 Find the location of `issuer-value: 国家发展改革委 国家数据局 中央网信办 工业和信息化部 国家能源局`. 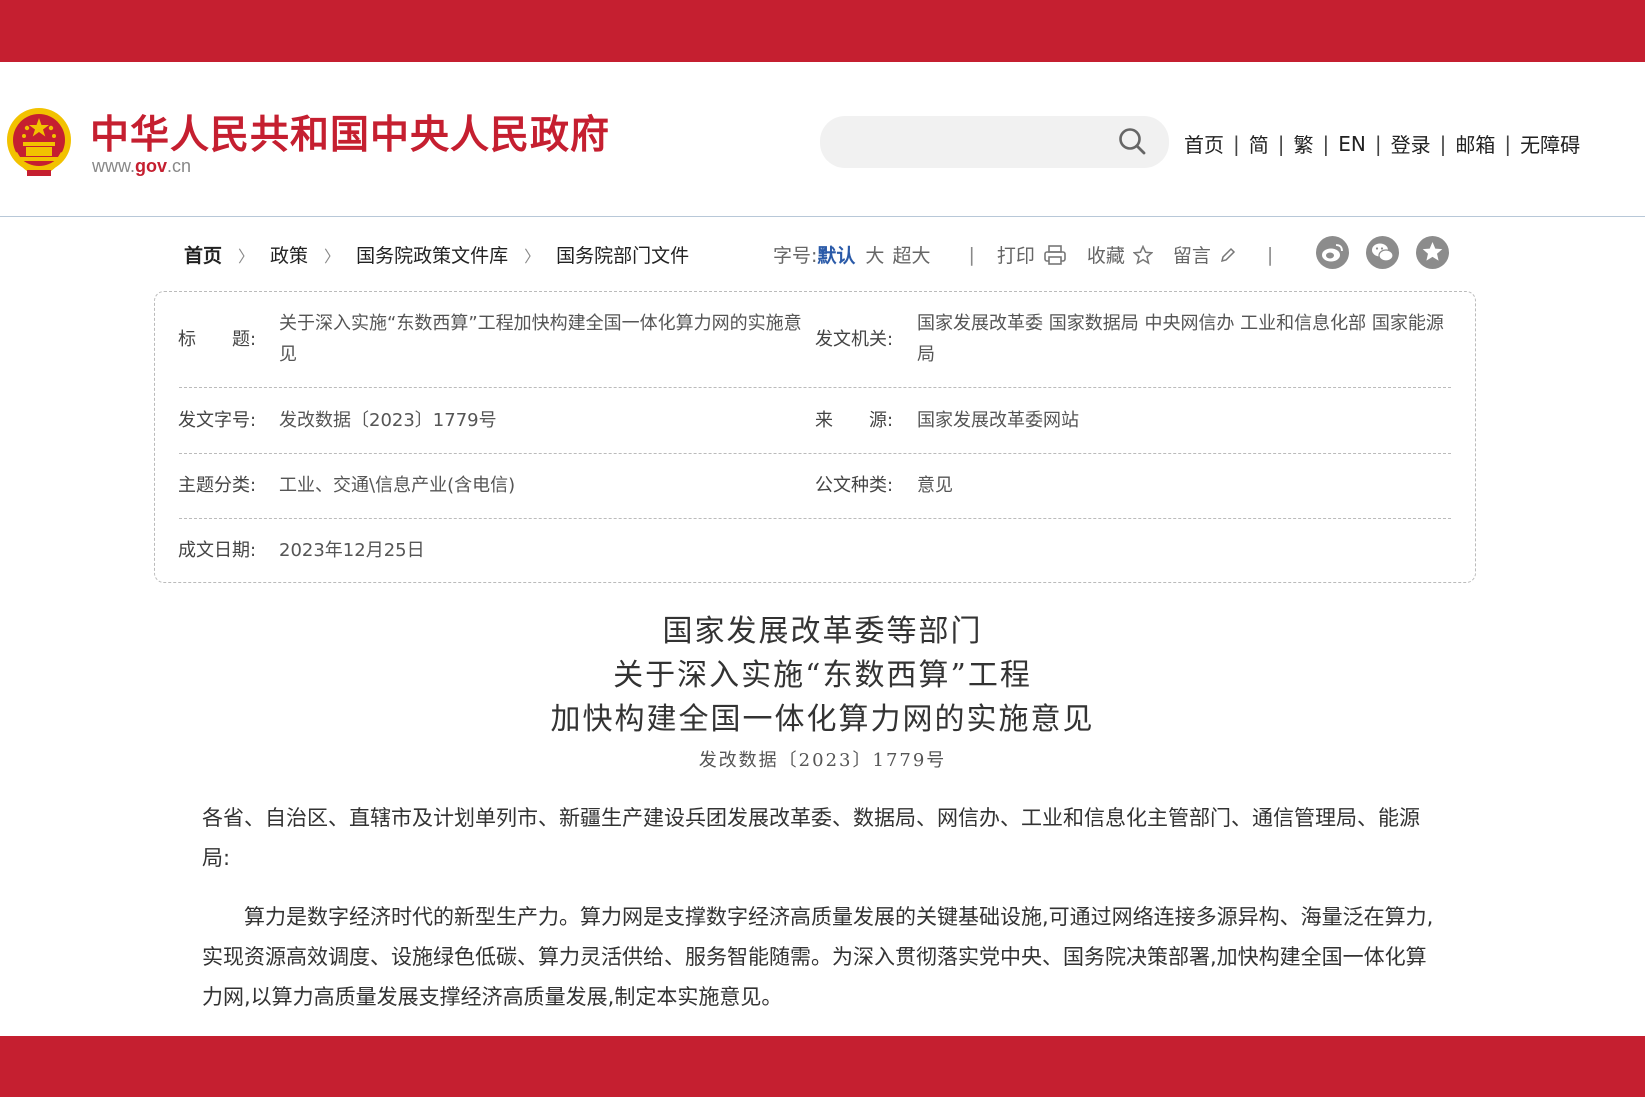

issuer-value: 国家发展改革委 国家数据局 中央网信办 工业和信息化部 国家能源局 is located at coordinates (1180, 339).